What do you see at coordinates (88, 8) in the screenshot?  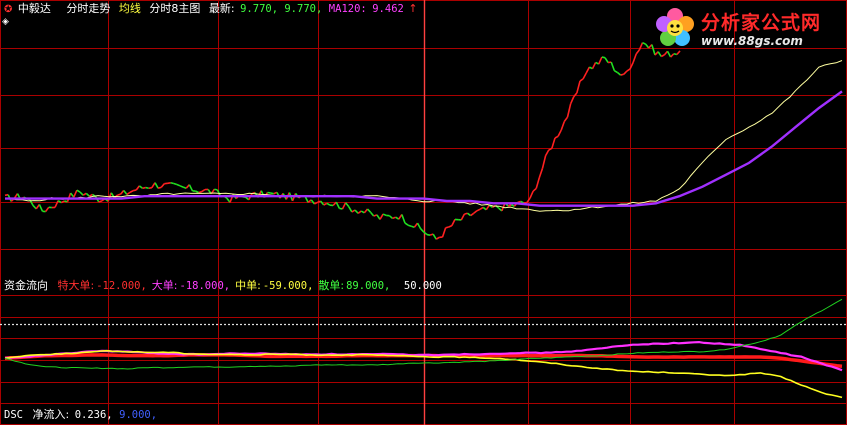 I see `menu-intraday: 分时走势` at bounding box center [88, 8].